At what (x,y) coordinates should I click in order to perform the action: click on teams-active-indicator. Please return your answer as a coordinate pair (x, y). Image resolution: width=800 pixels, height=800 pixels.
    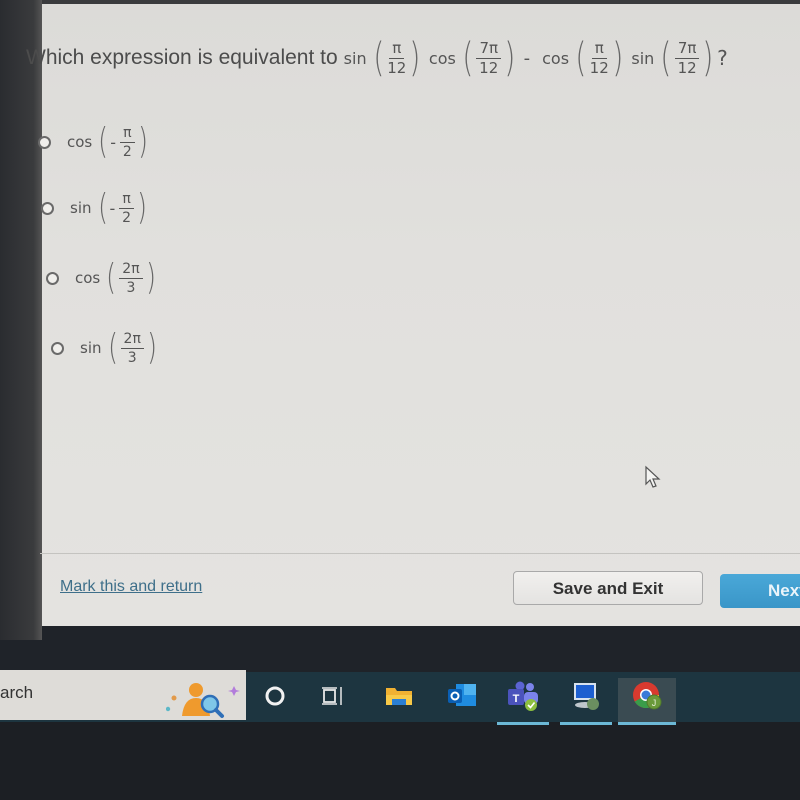
    Looking at the image, I should click on (523, 723).